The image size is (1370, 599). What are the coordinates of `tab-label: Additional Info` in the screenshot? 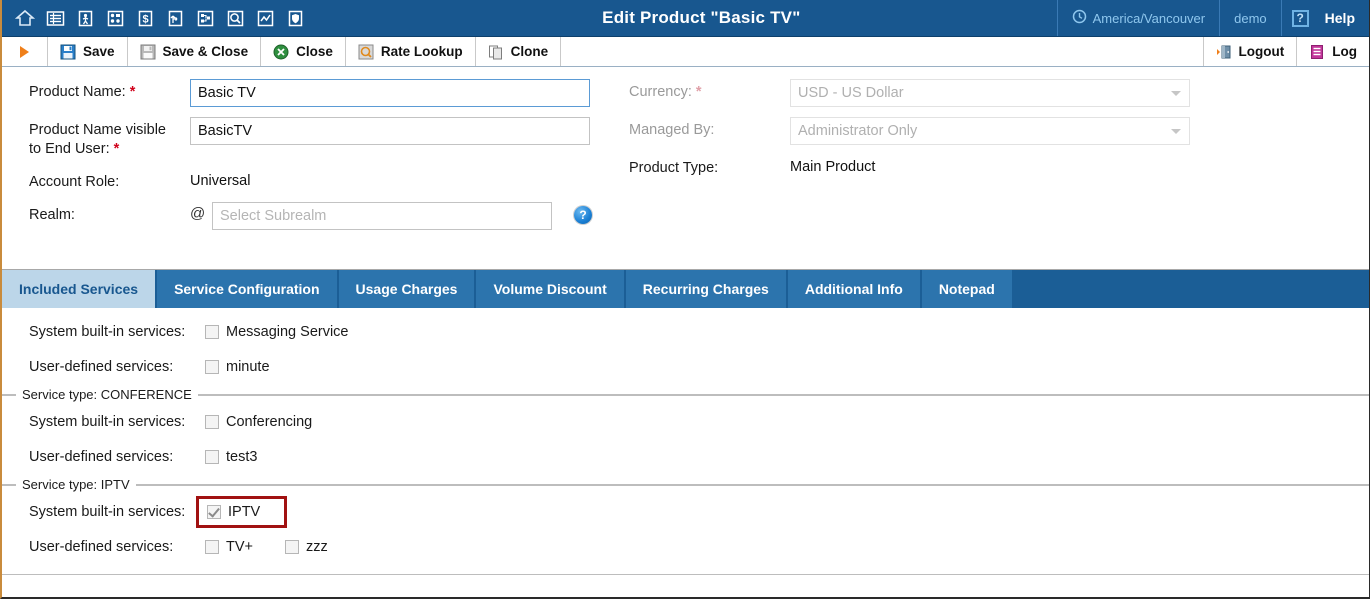 It's located at (853, 289).